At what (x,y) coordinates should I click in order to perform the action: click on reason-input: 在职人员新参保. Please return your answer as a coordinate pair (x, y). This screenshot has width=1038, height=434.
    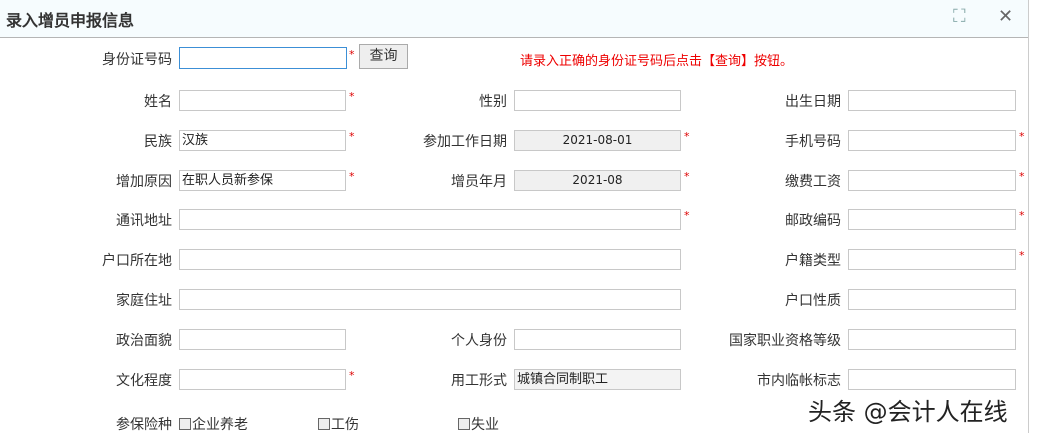
    Looking at the image, I should click on (262, 180).